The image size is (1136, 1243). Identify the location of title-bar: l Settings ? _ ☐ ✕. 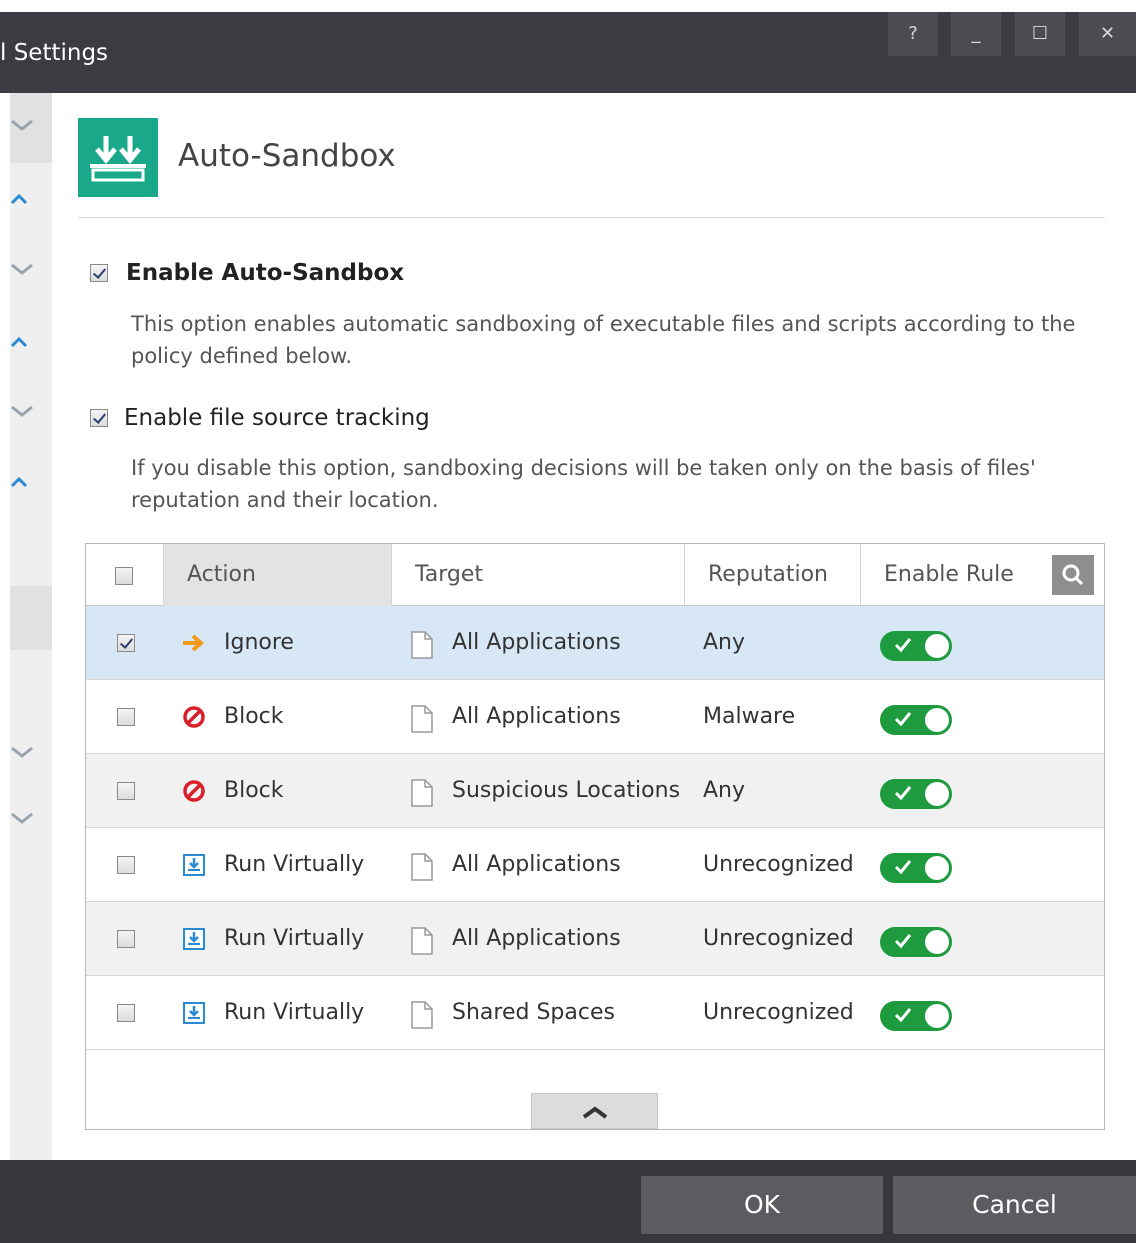
(568, 52).